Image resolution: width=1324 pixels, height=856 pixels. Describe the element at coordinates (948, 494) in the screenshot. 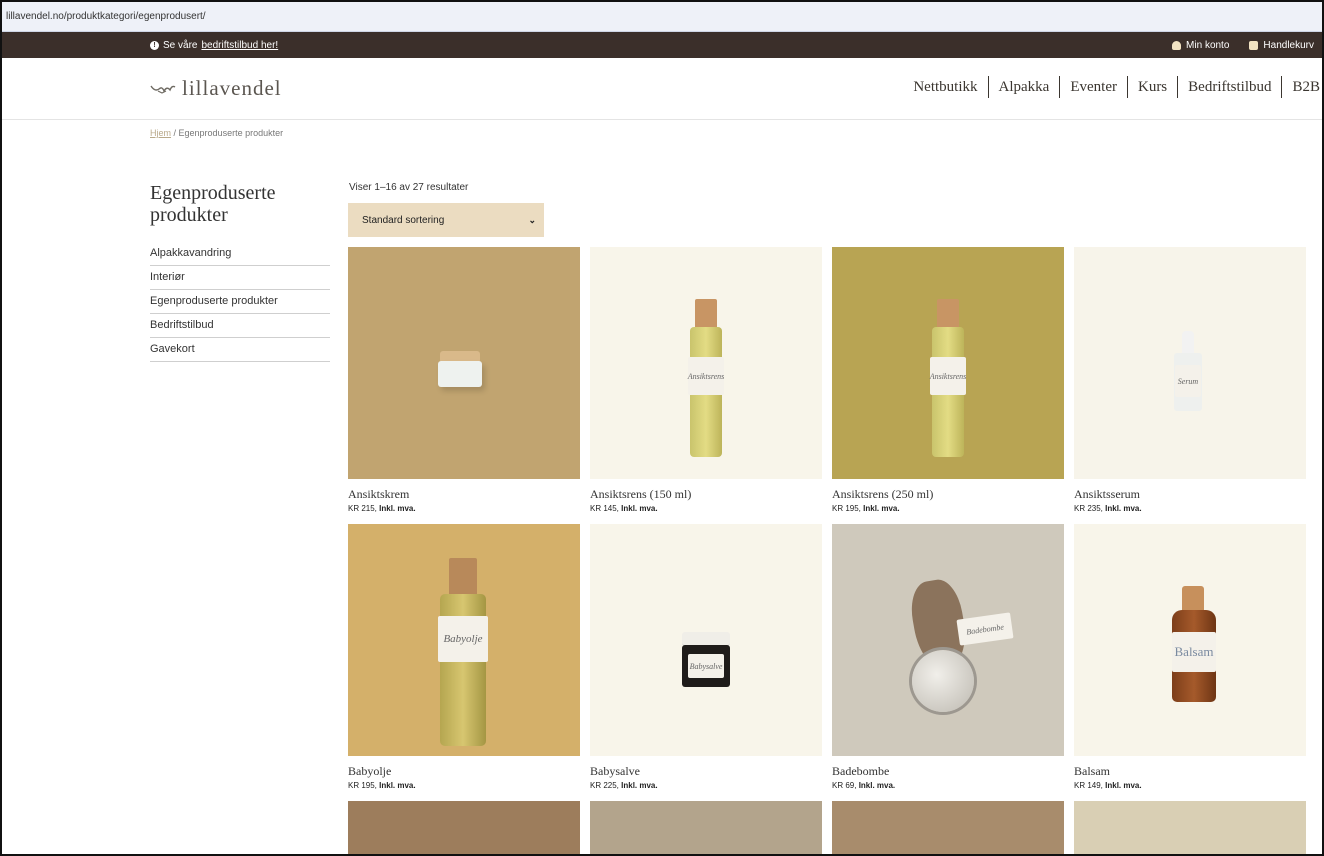

I see `product-name: Ansiktsrens (250 ml)` at that location.